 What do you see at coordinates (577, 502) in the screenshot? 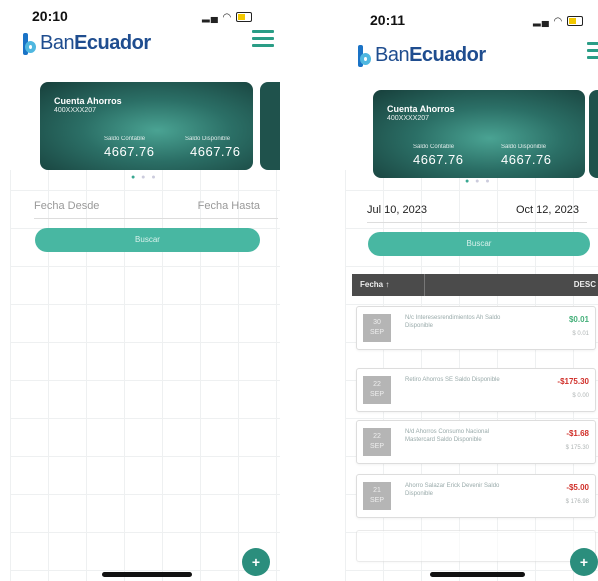
I see `transaction-balance: $ 176.98` at bounding box center [577, 502].